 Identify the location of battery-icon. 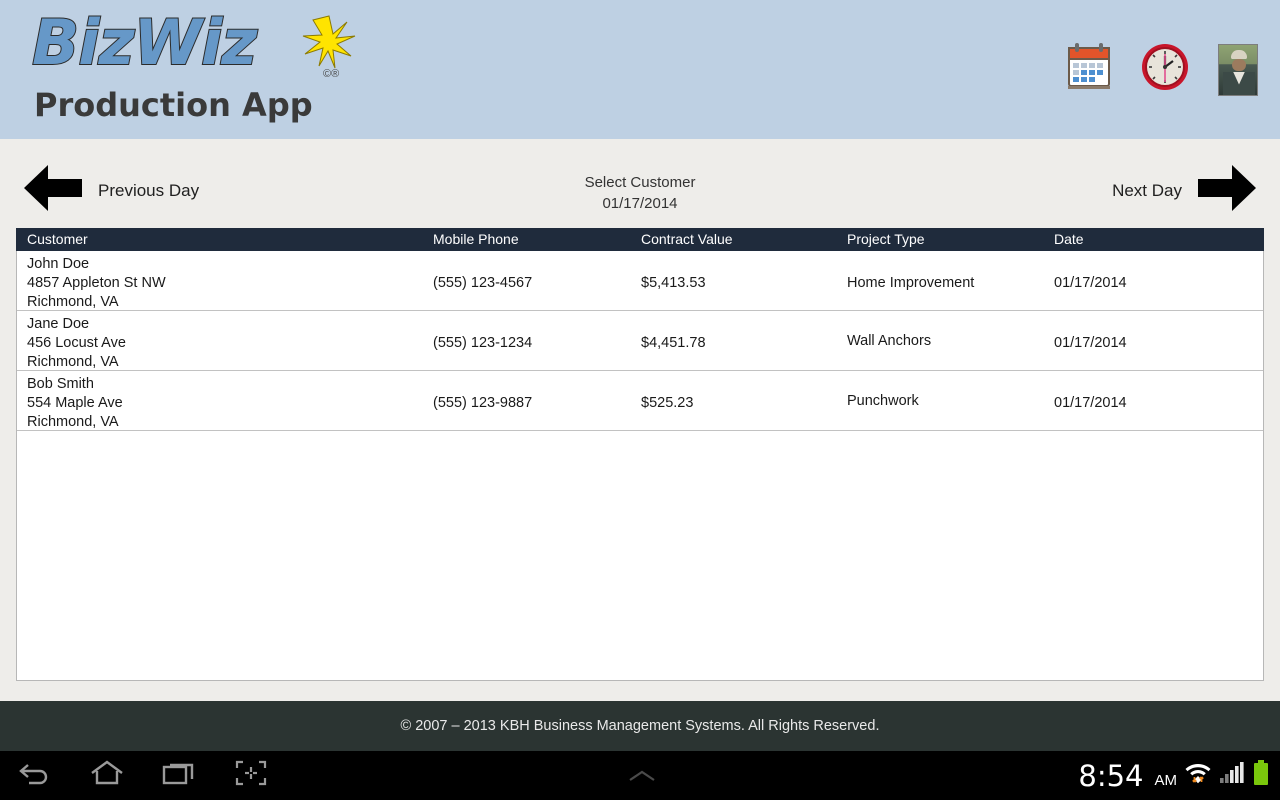
(1261, 775).